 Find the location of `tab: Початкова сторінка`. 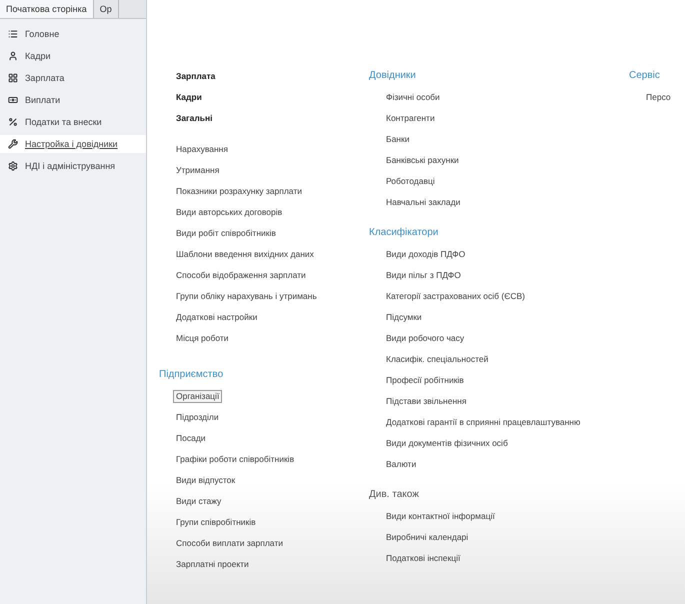

tab: Початкова сторінка is located at coordinates (47, 9).